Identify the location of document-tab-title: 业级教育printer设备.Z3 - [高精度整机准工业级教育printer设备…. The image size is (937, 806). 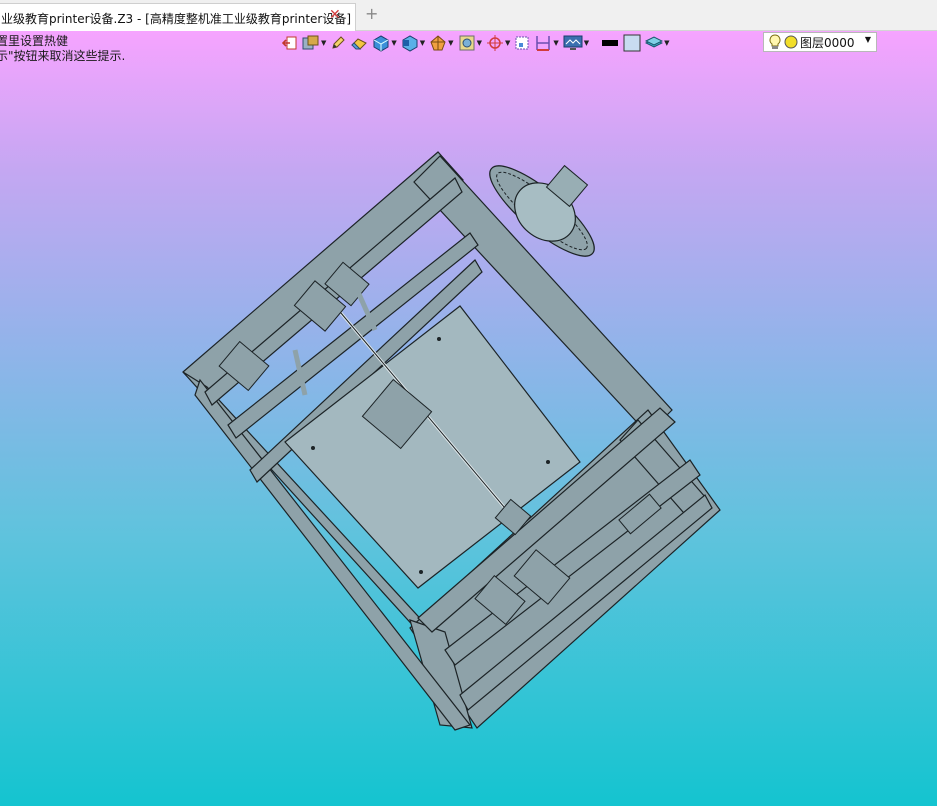
(176, 19).